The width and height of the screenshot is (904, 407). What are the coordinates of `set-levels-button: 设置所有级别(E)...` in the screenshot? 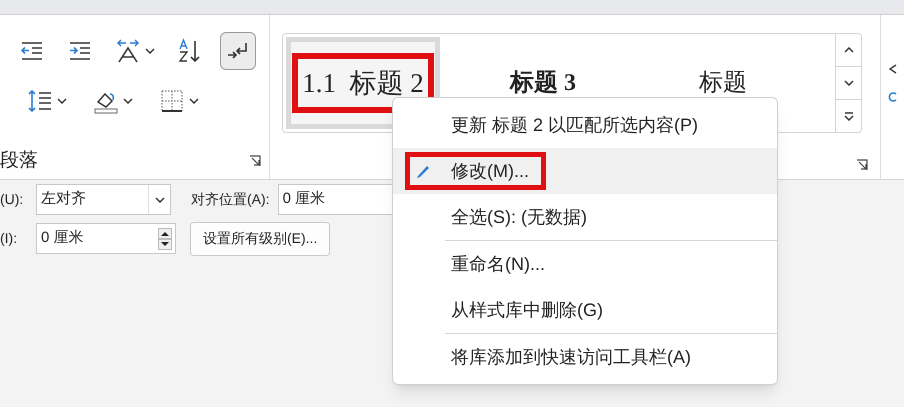 It's located at (260, 239).